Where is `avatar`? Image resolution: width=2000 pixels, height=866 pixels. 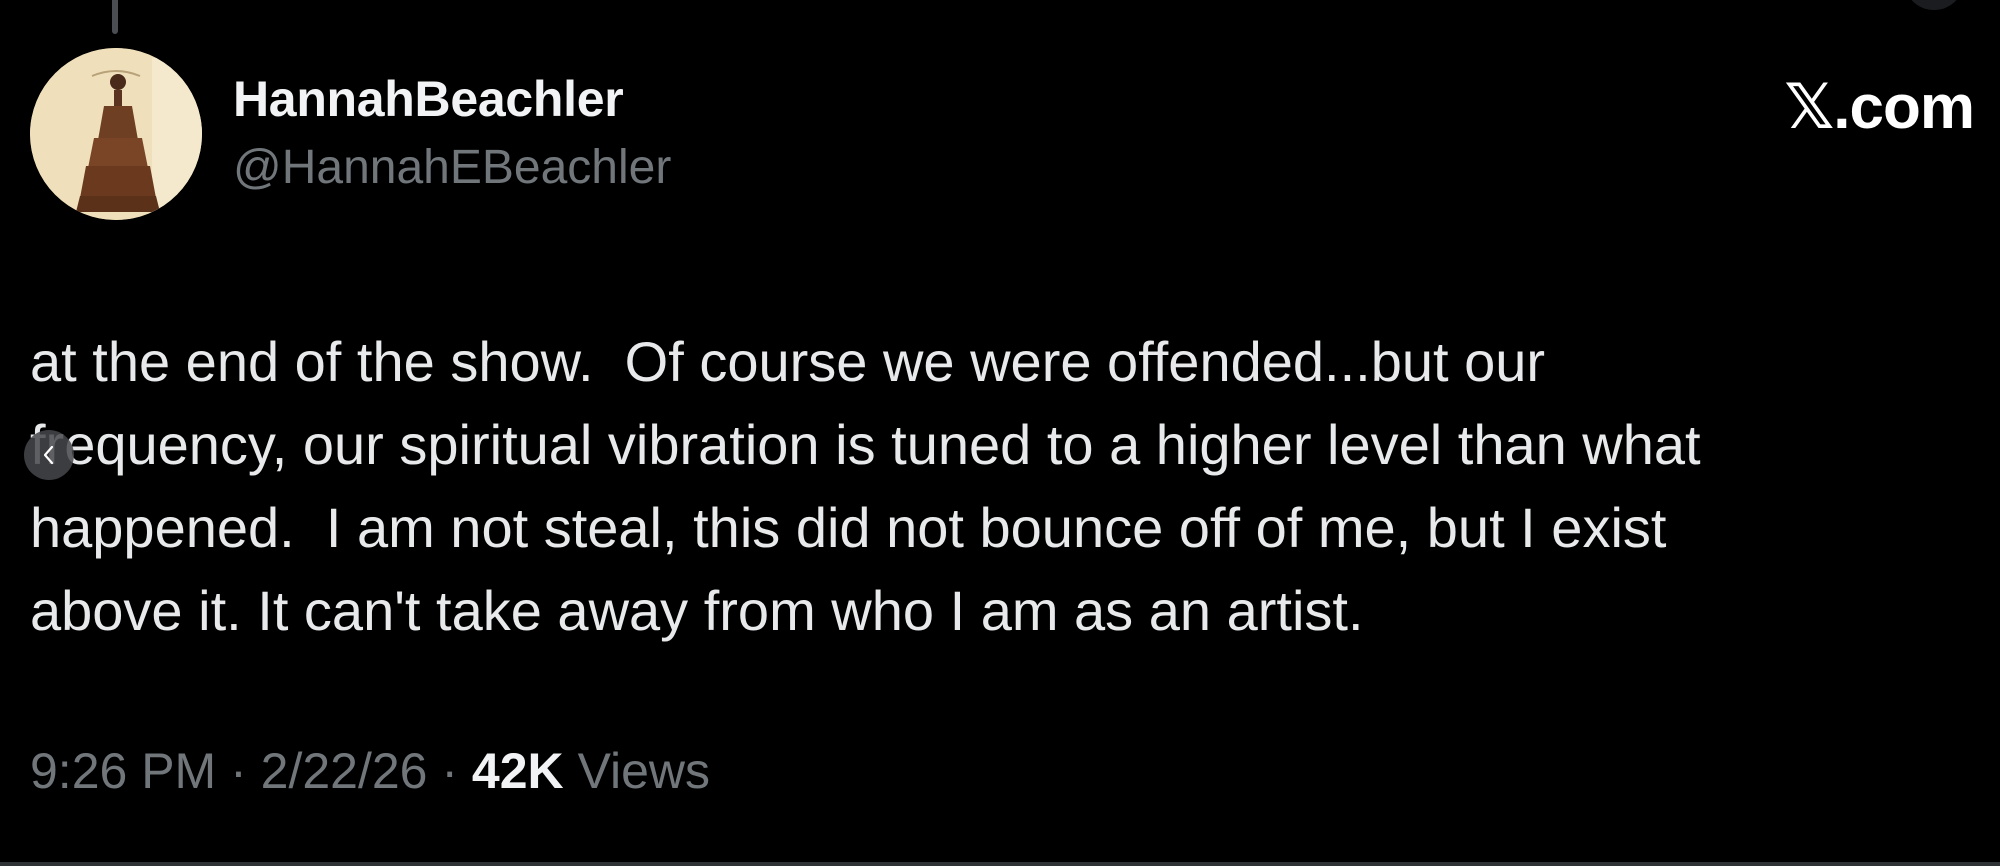
avatar is located at coordinates (116, 134).